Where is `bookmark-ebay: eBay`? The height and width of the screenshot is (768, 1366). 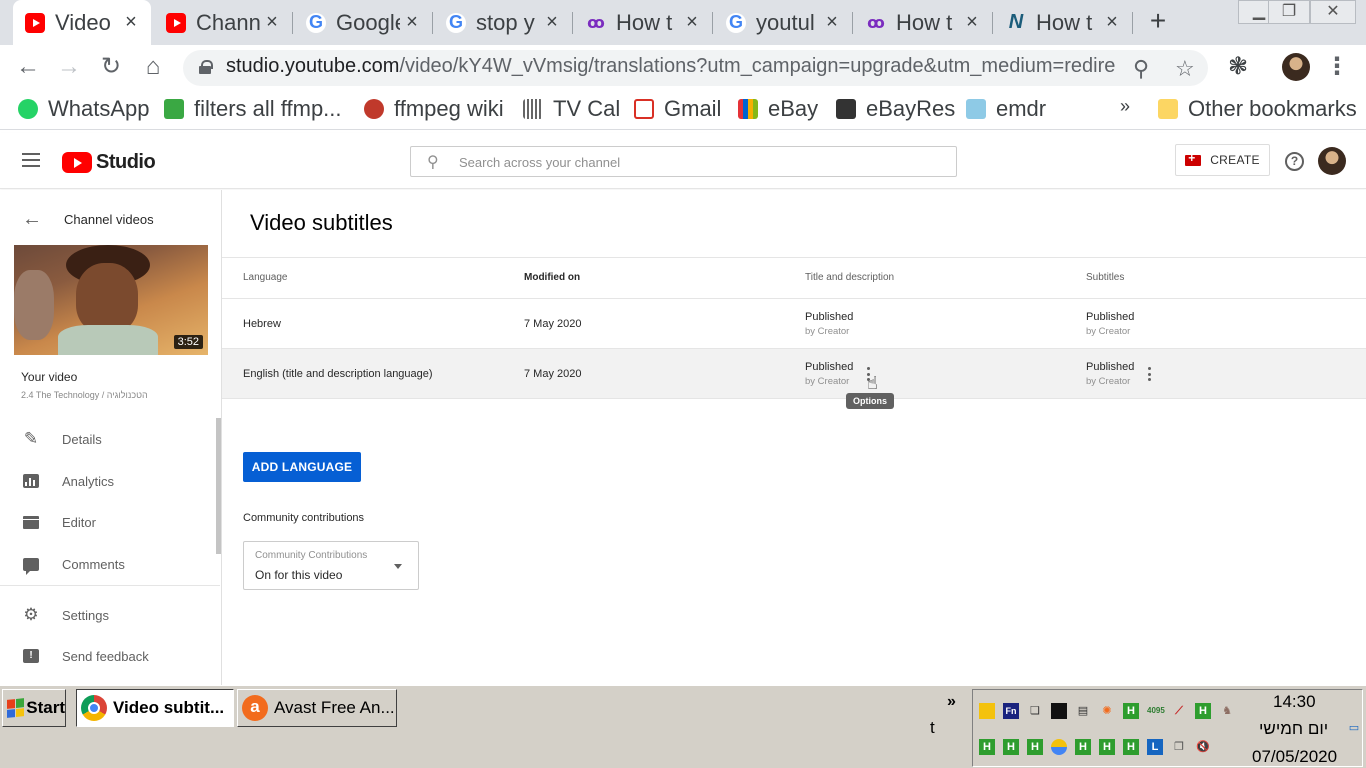 bookmark-ebay: eBay is located at coordinates (778, 109).